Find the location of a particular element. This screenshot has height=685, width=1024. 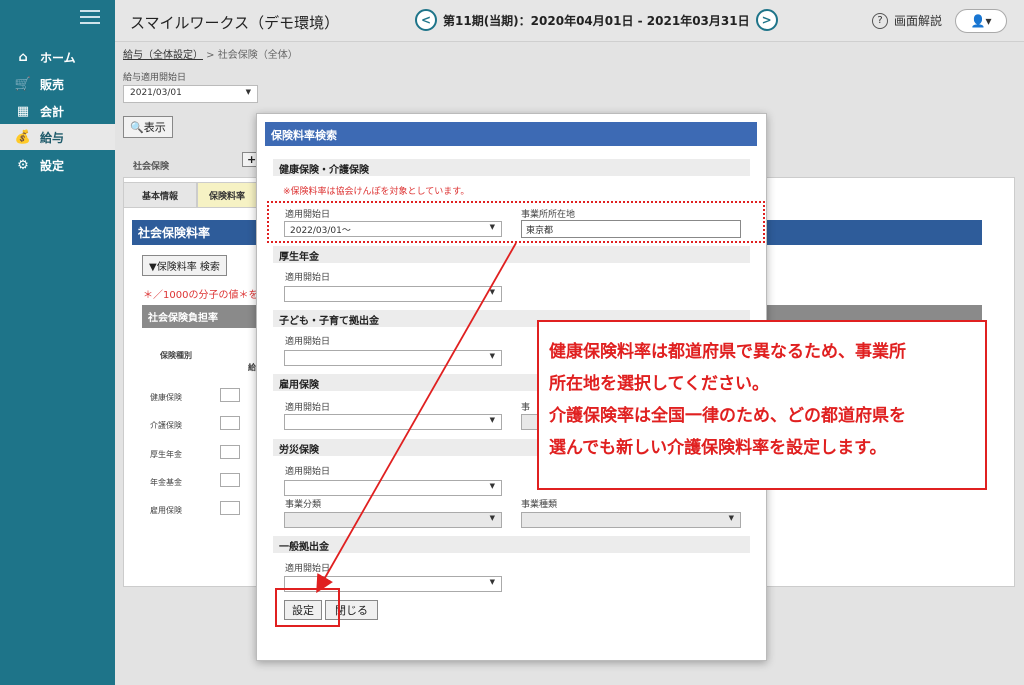

category-label: 事業分類 is located at coordinates (303, 505).